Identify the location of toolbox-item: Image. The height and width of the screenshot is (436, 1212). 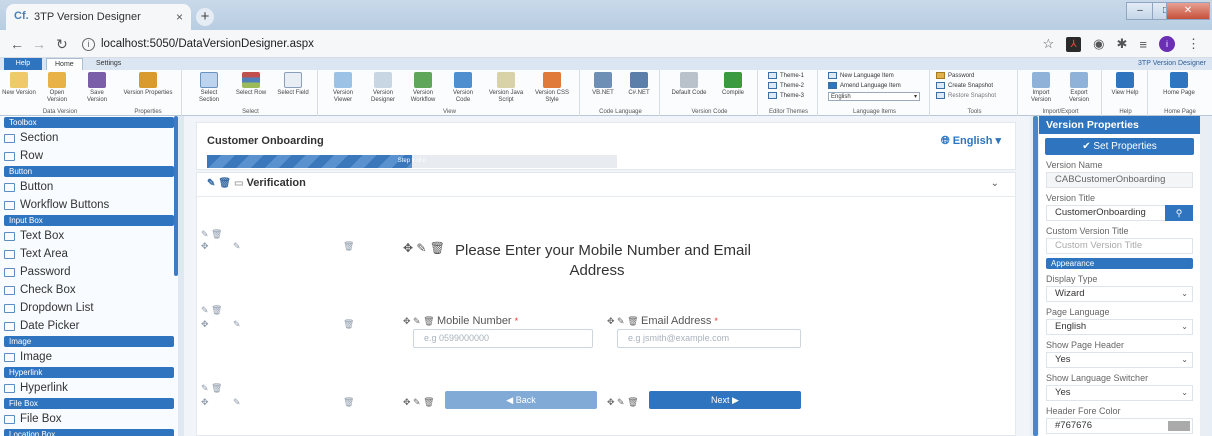
(89, 357).